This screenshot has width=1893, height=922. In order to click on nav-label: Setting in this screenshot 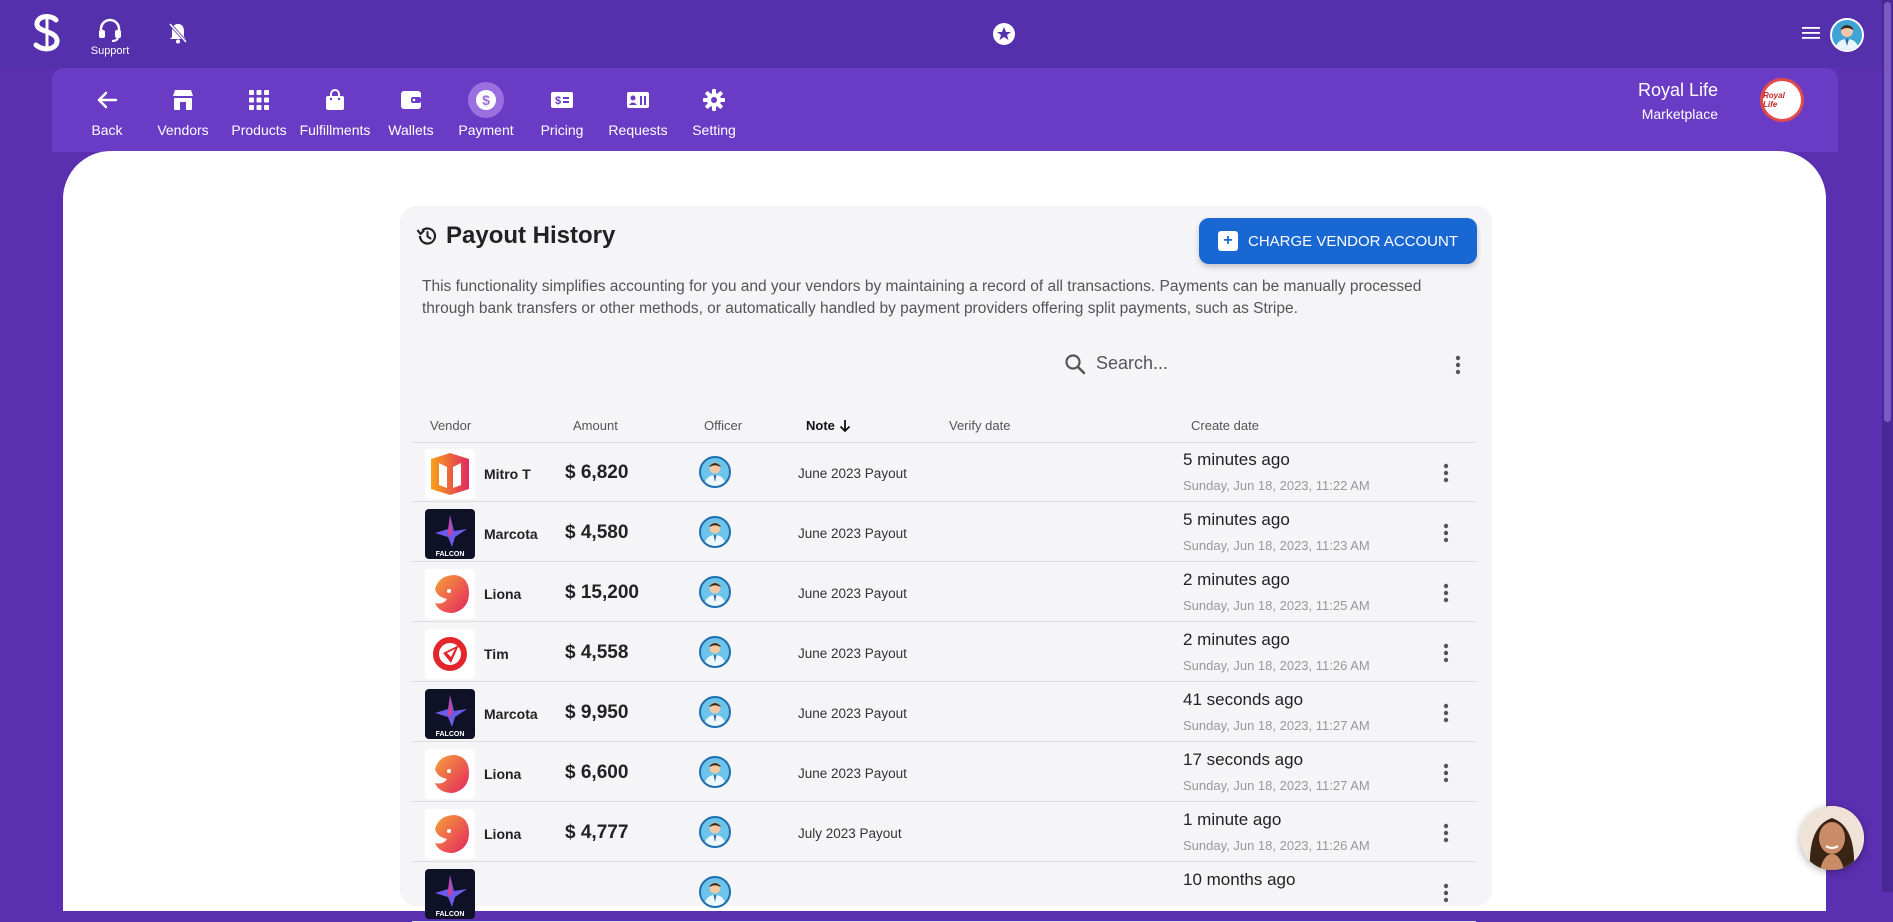, I will do `click(714, 130)`.